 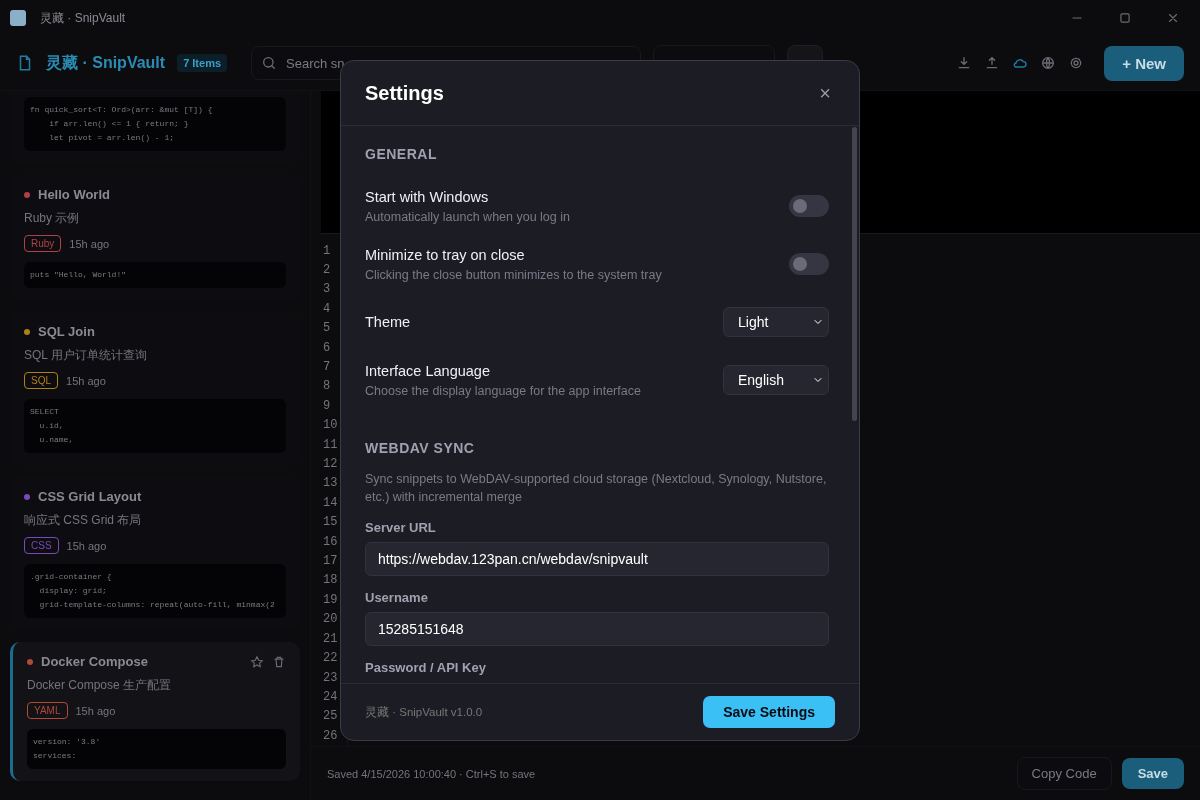 What do you see at coordinates (426, 667) in the screenshot?
I see `field-label: Password / API Key` at bounding box center [426, 667].